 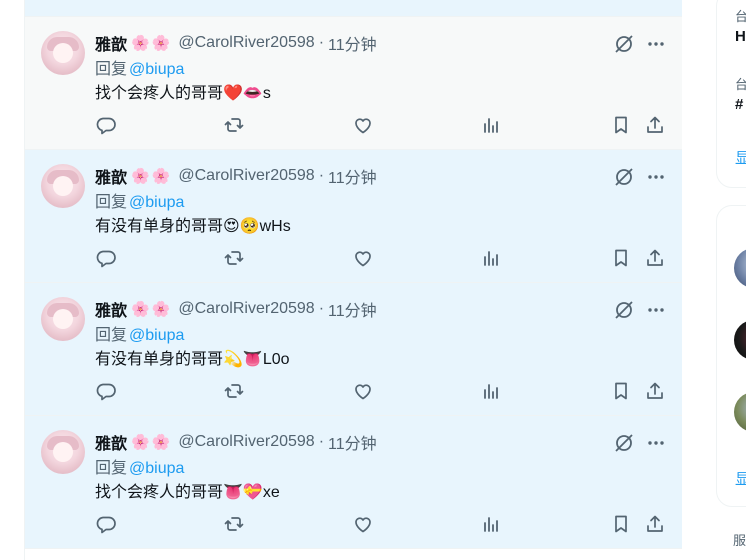 I want to click on footer-link: 服, so click(x=739, y=539).